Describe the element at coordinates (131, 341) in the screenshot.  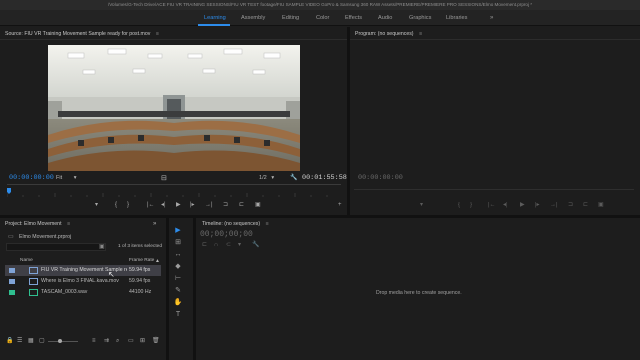
I see `new-bin-icon: ▭` at that location.